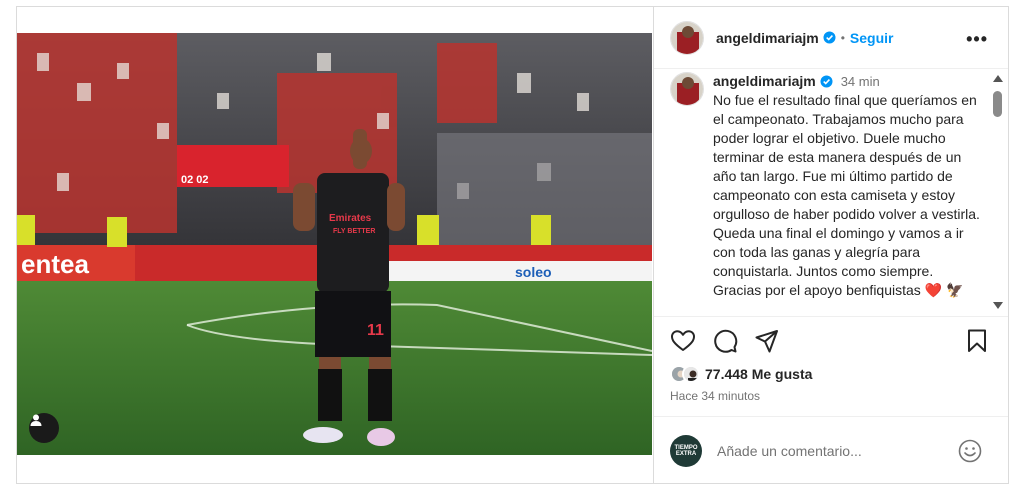 This screenshot has width=1024, height=497. I want to click on comment-row: TIEMPO EXTRA, so click(830, 451).